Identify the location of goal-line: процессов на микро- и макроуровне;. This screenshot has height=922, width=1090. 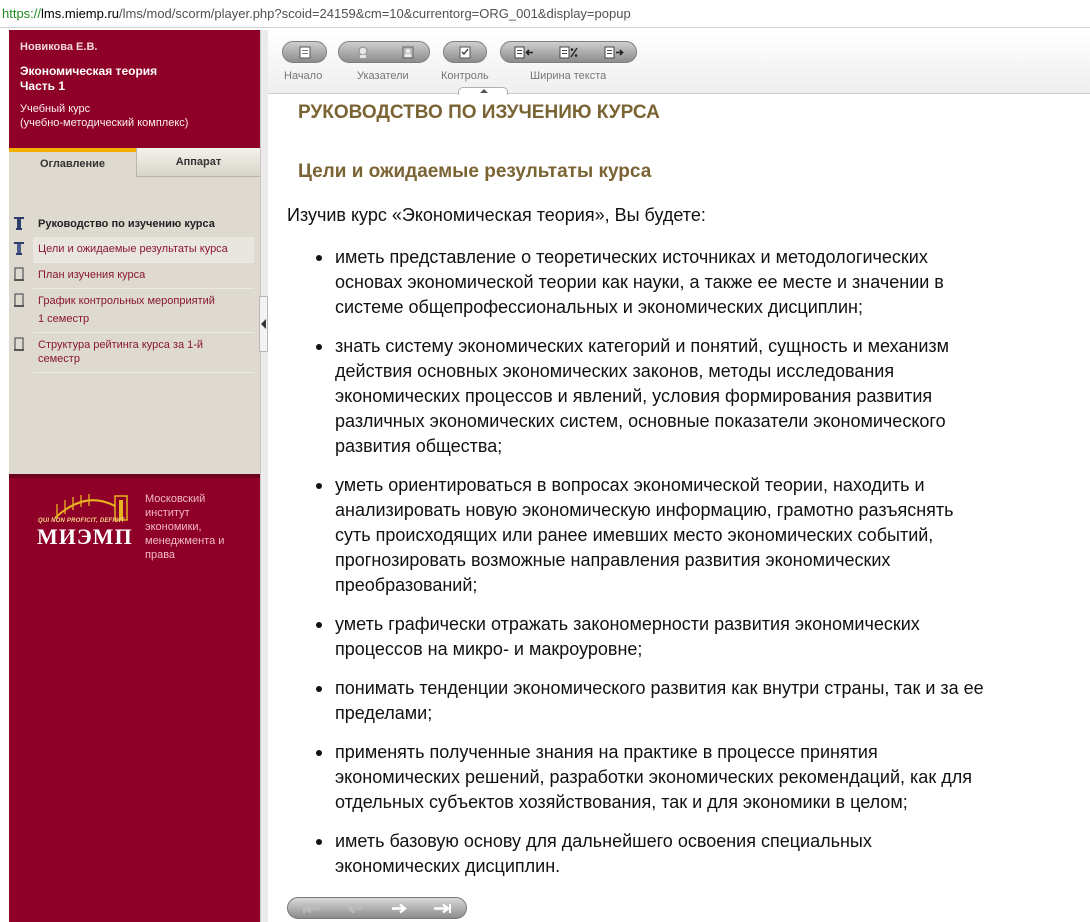
(489, 649).